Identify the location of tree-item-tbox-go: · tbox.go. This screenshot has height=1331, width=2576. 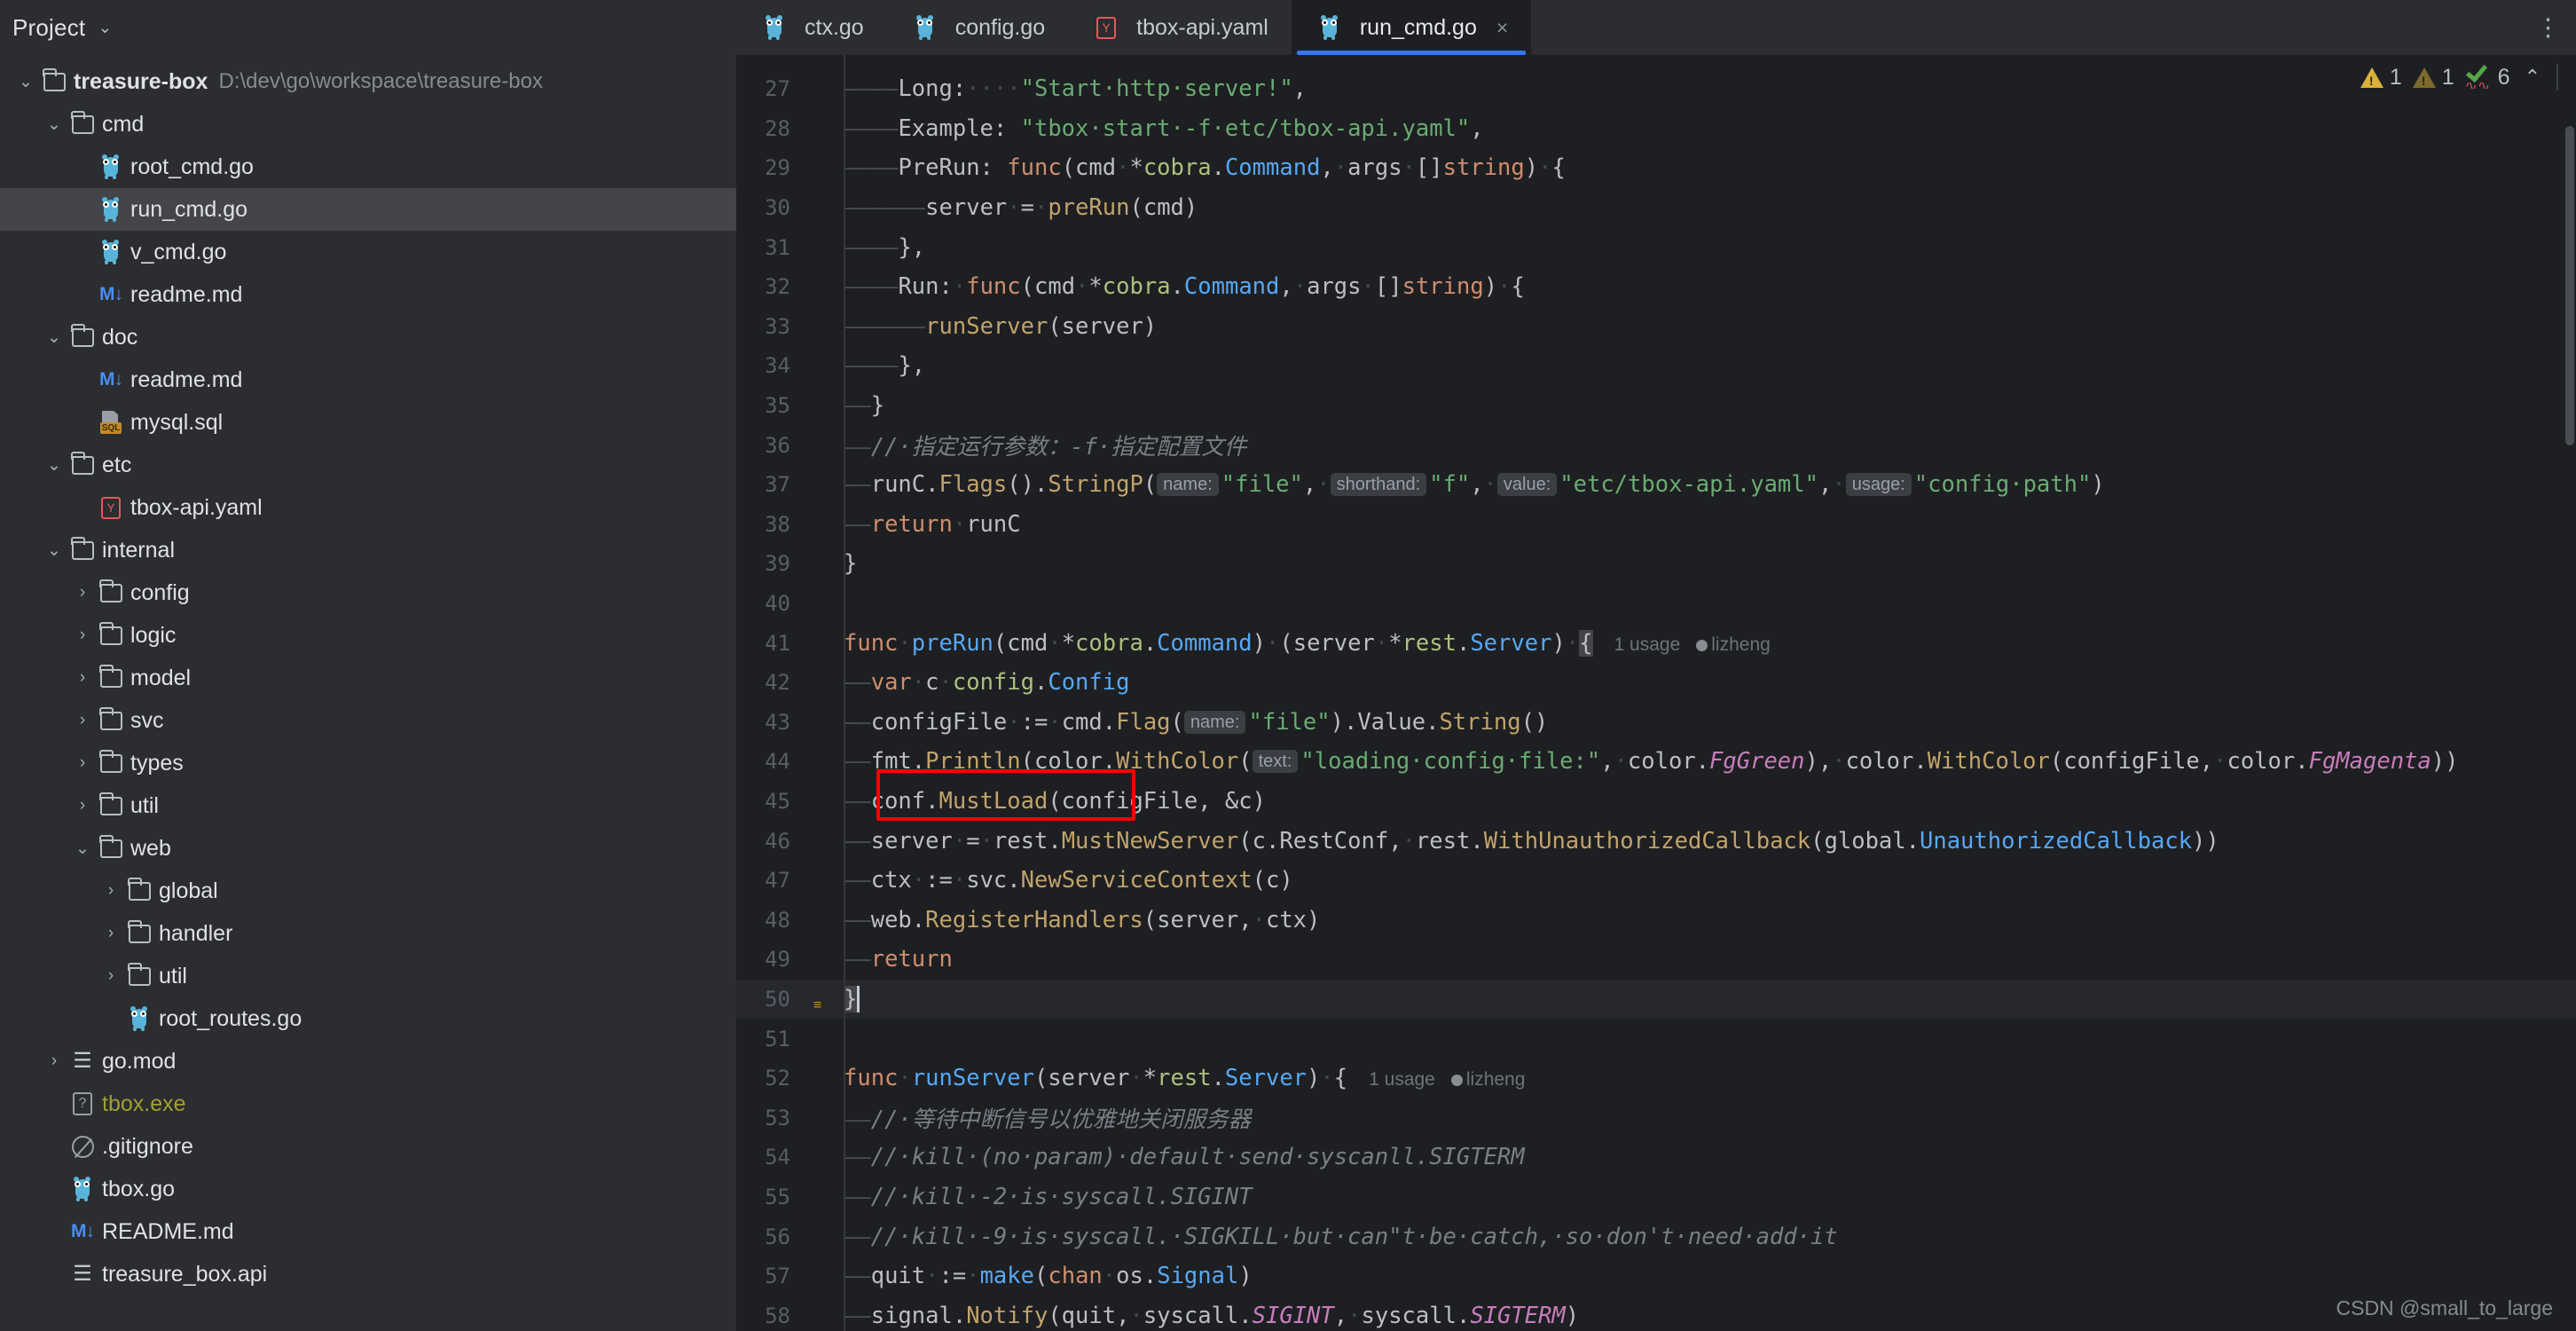
(368, 1189).